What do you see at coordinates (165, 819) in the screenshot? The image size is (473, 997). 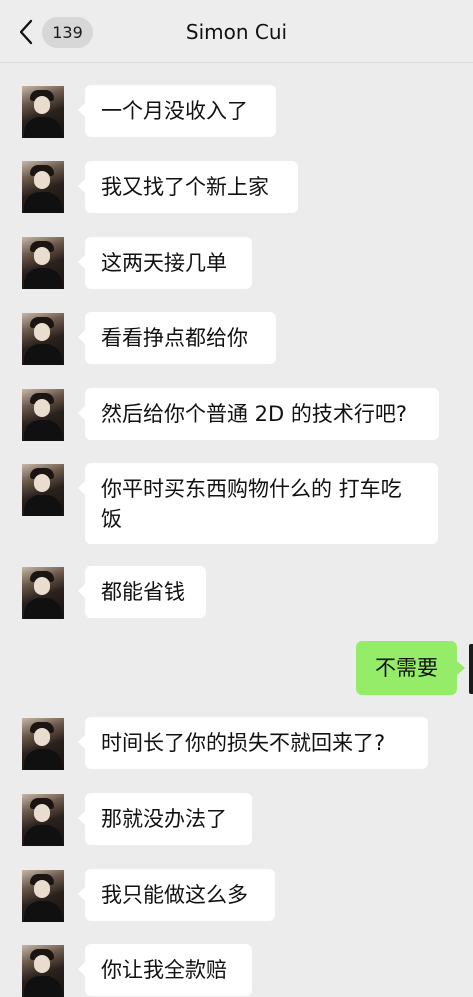 I see `received-message-bubble: 那就没办法了` at bounding box center [165, 819].